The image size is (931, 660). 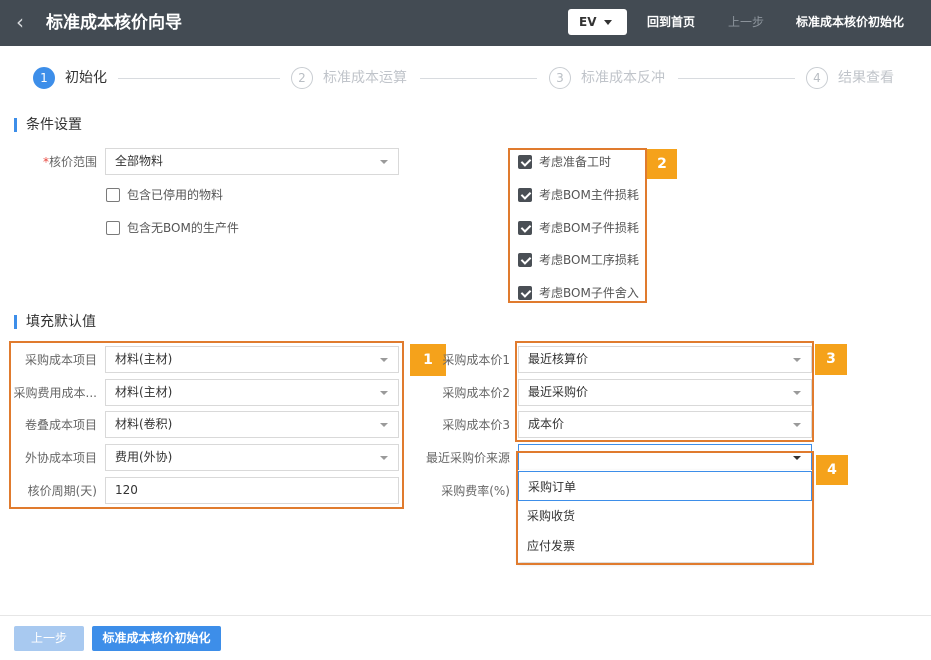 What do you see at coordinates (156, 638) in the screenshot?
I see `init-button: 标准成本核价初始化` at bounding box center [156, 638].